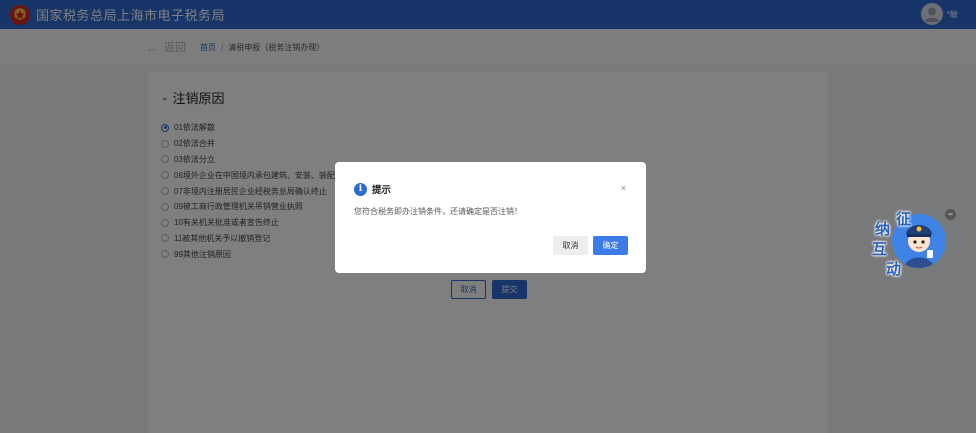 This screenshot has width=976, height=433. Describe the element at coordinates (883, 229) in the screenshot. I see `widget-char: 纳` at that location.